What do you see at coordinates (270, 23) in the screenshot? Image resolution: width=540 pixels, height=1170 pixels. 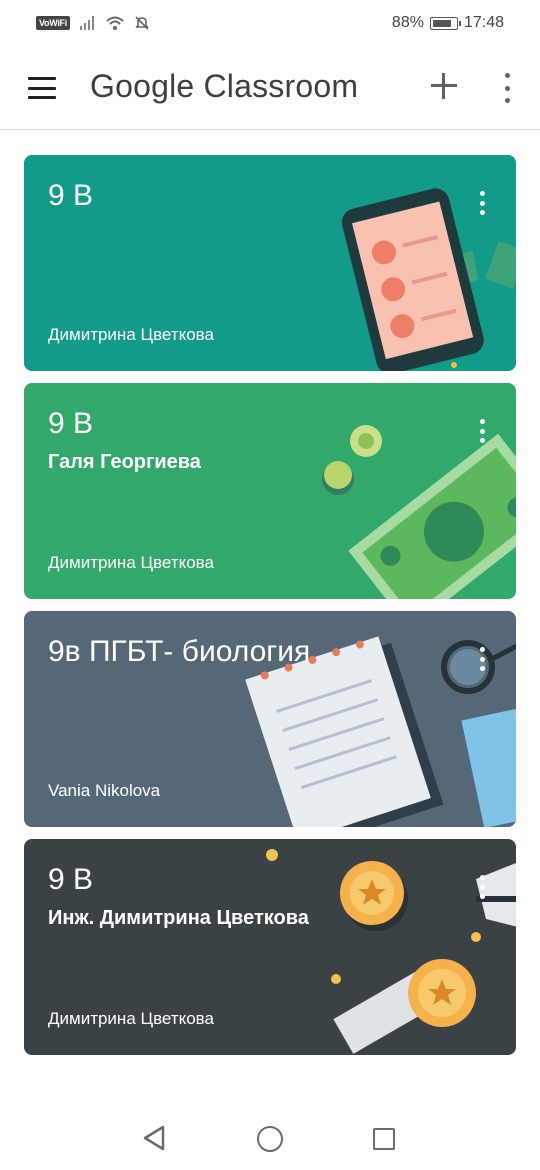 I see `status-bar: VoWiFi 88% 17:48` at bounding box center [270, 23].